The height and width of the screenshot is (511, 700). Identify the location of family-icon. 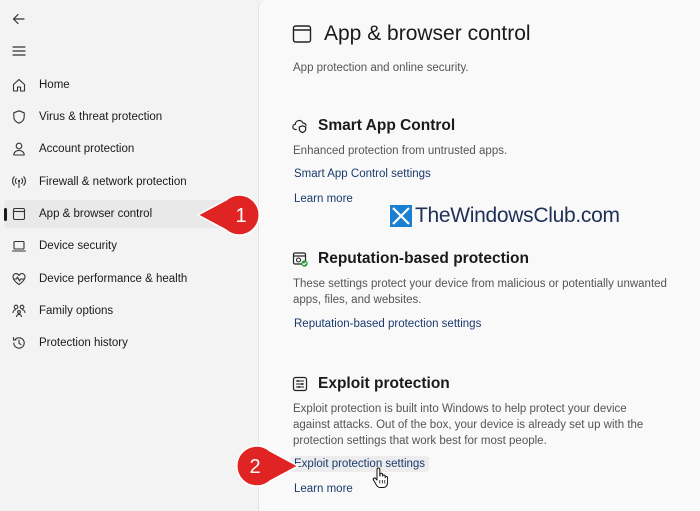
(19, 311).